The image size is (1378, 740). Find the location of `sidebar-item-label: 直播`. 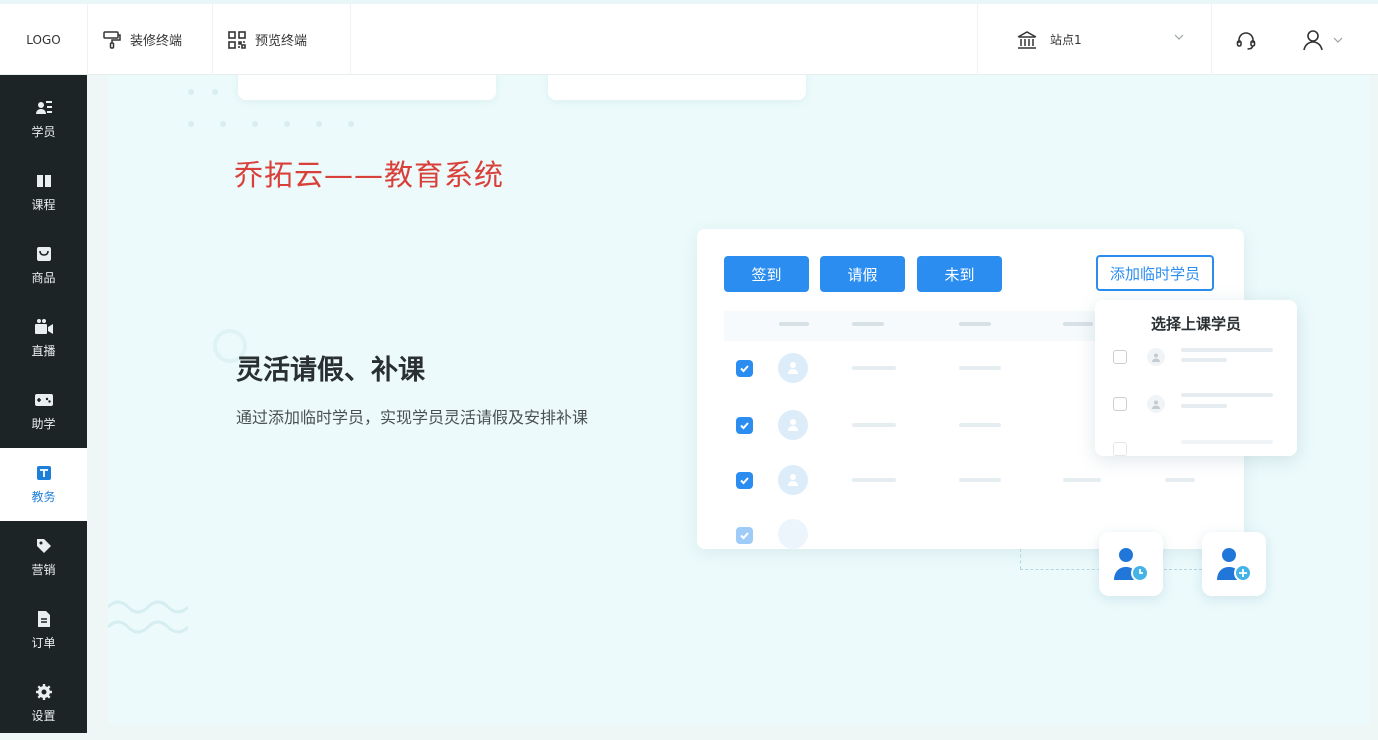

sidebar-item-label: 直播 is located at coordinates (43, 351).